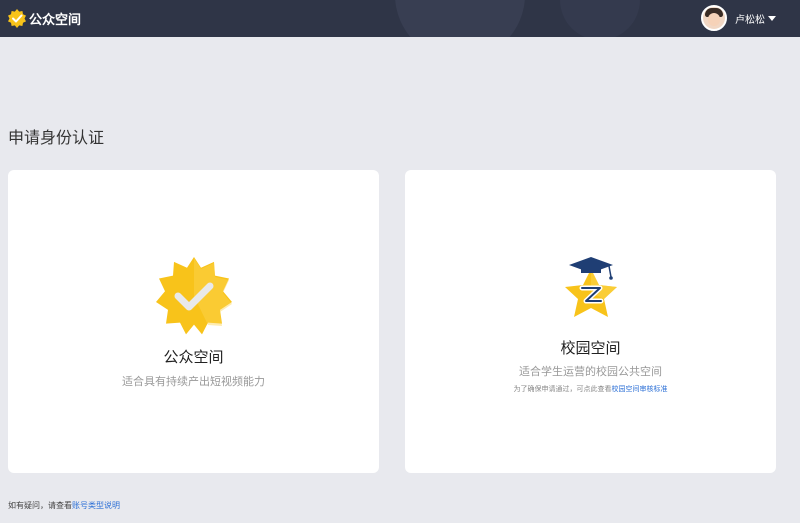 This screenshot has width=800, height=523. Describe the element at coordinates (55, 20) in the screenshot. I see `app-name: 公众空间` at that location.